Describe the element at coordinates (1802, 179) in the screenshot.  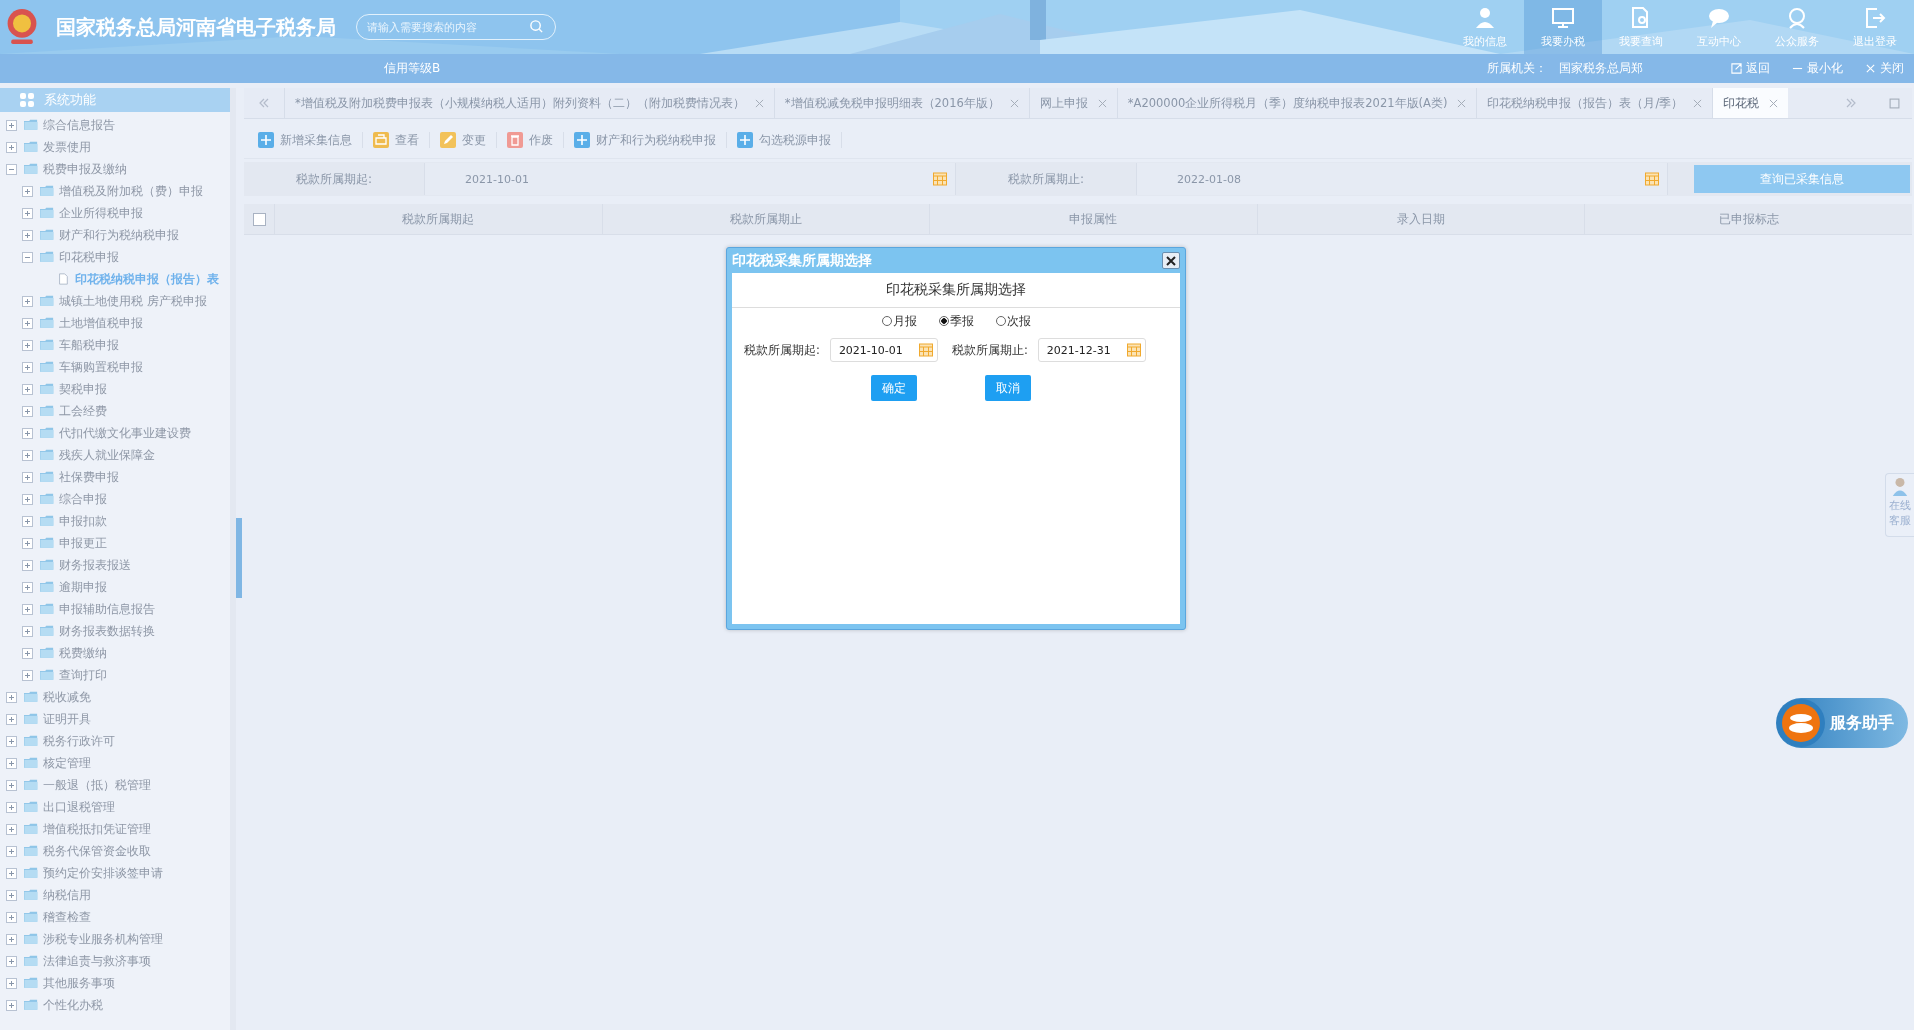
I see `query-button: 查询已采集信息` at that location.